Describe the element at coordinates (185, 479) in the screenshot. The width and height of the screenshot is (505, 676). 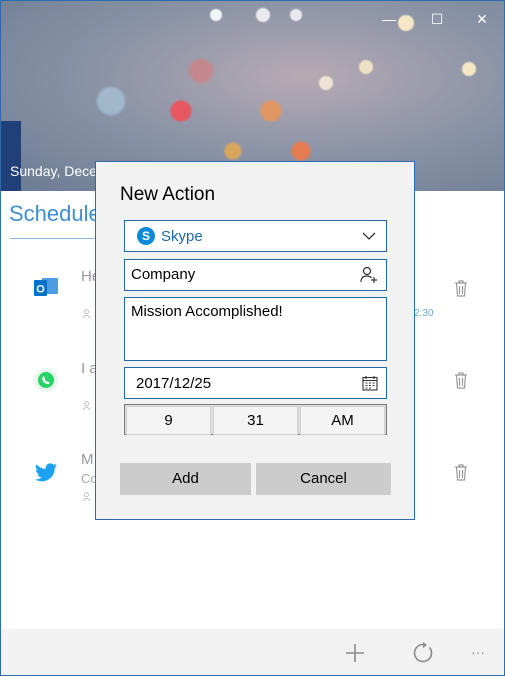
I see `add-button: Add` at that location.